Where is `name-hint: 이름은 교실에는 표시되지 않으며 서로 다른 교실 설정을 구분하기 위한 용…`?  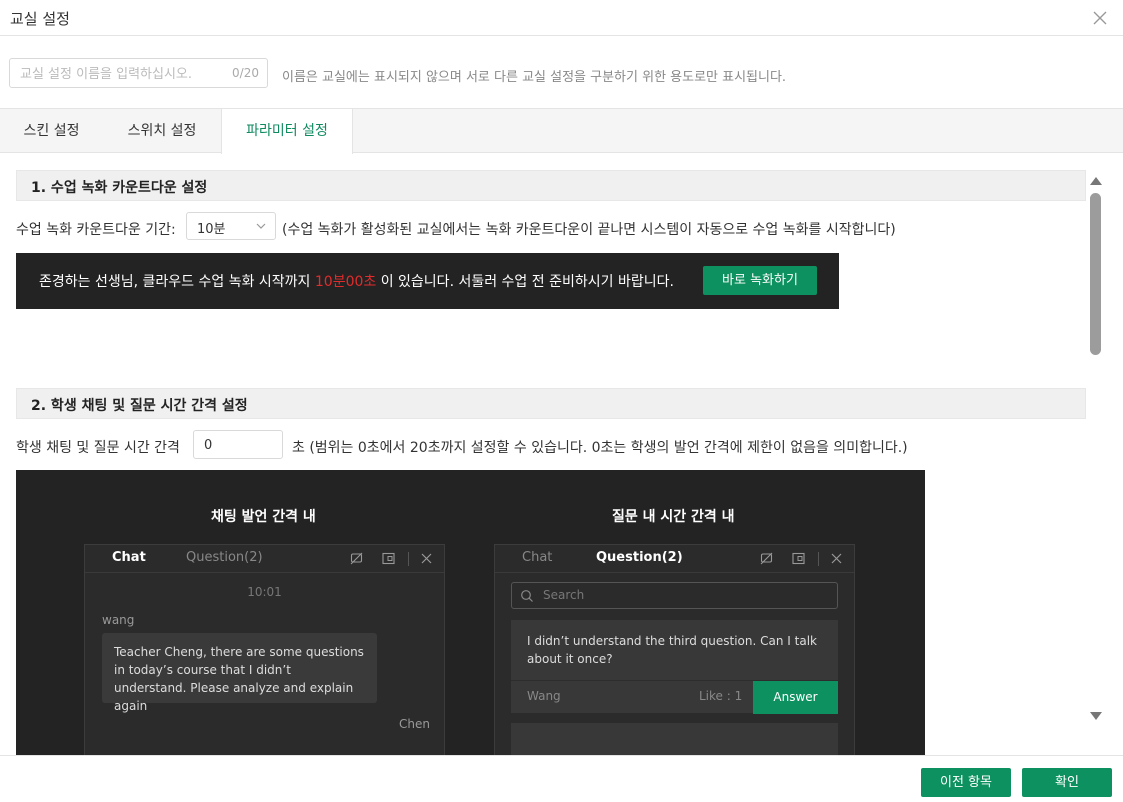
name-hint: 이름은 교실에는 표시되지 않으며 서로 다른 교실 설정을 구분하기 위한 용… is located at coordinates (534, 77).